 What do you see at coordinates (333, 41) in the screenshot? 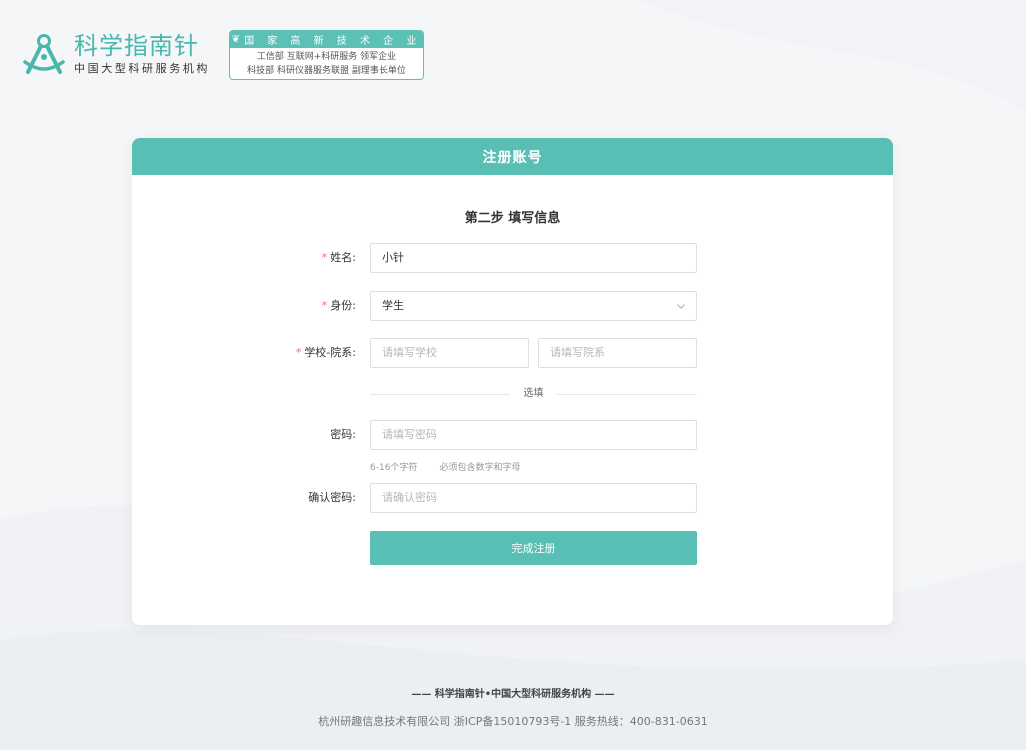
I see `badge-title: 国 家 高 新 技 术 企 业` at bounding box center [333, 41].